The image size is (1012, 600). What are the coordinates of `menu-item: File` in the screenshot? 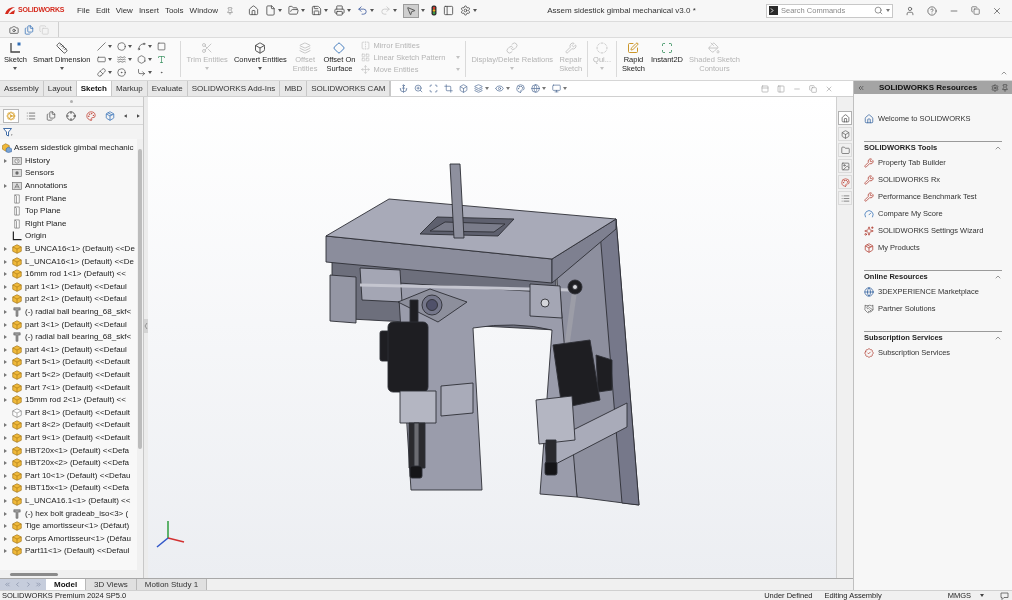 It's located at (83, 10).